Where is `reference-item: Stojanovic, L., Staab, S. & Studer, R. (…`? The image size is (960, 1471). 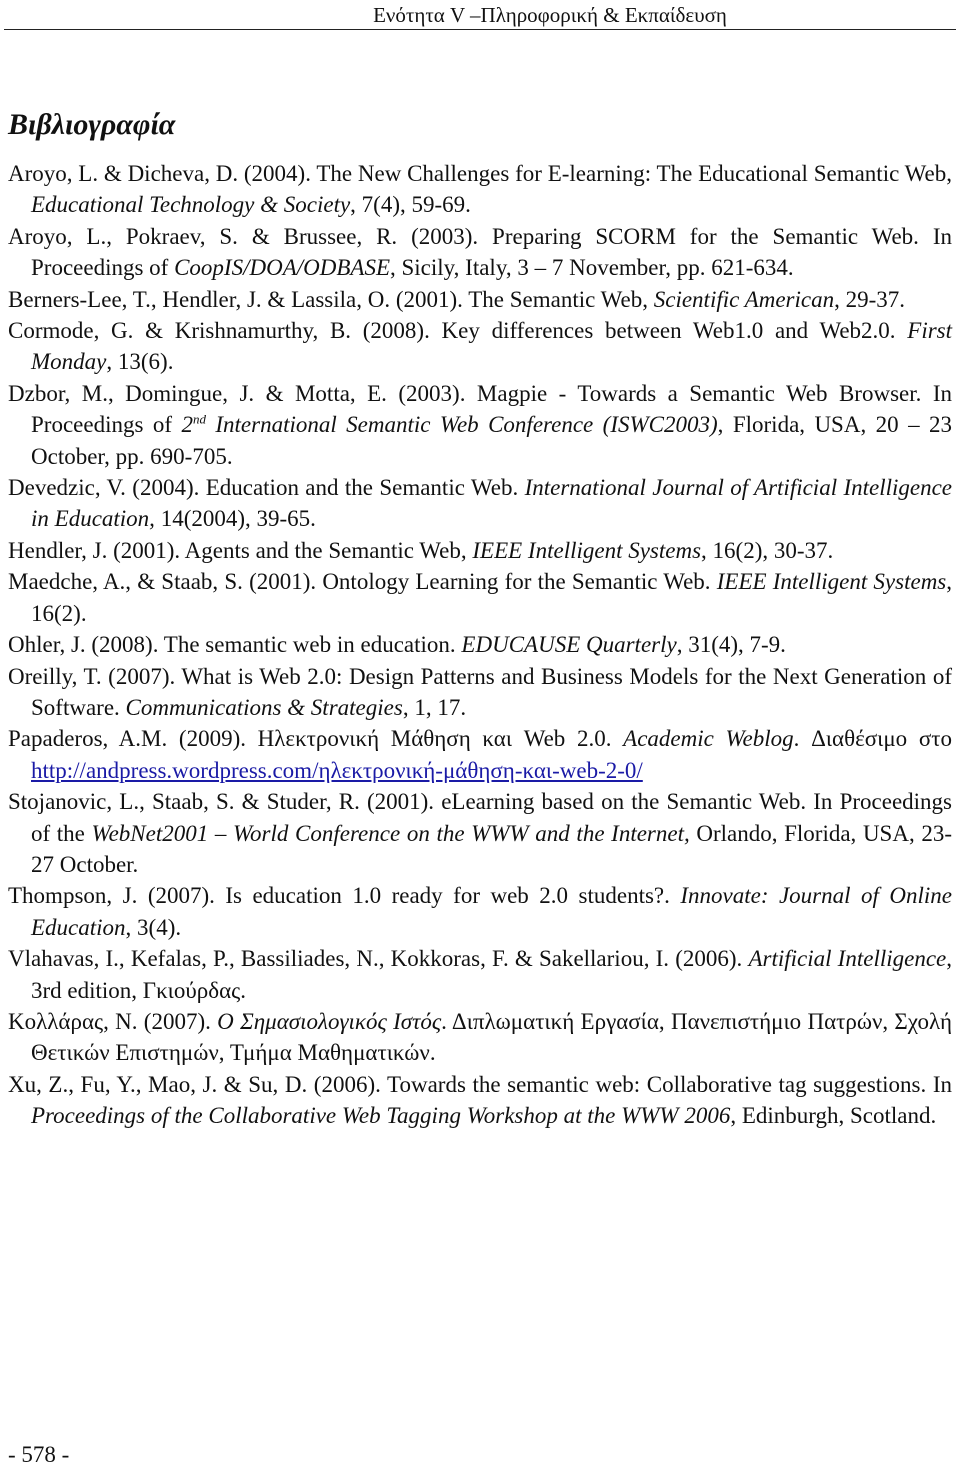 reference-item: Stojanovic, L., Staab, S. & Studer, R. (… is located at coordinates (480, 833).